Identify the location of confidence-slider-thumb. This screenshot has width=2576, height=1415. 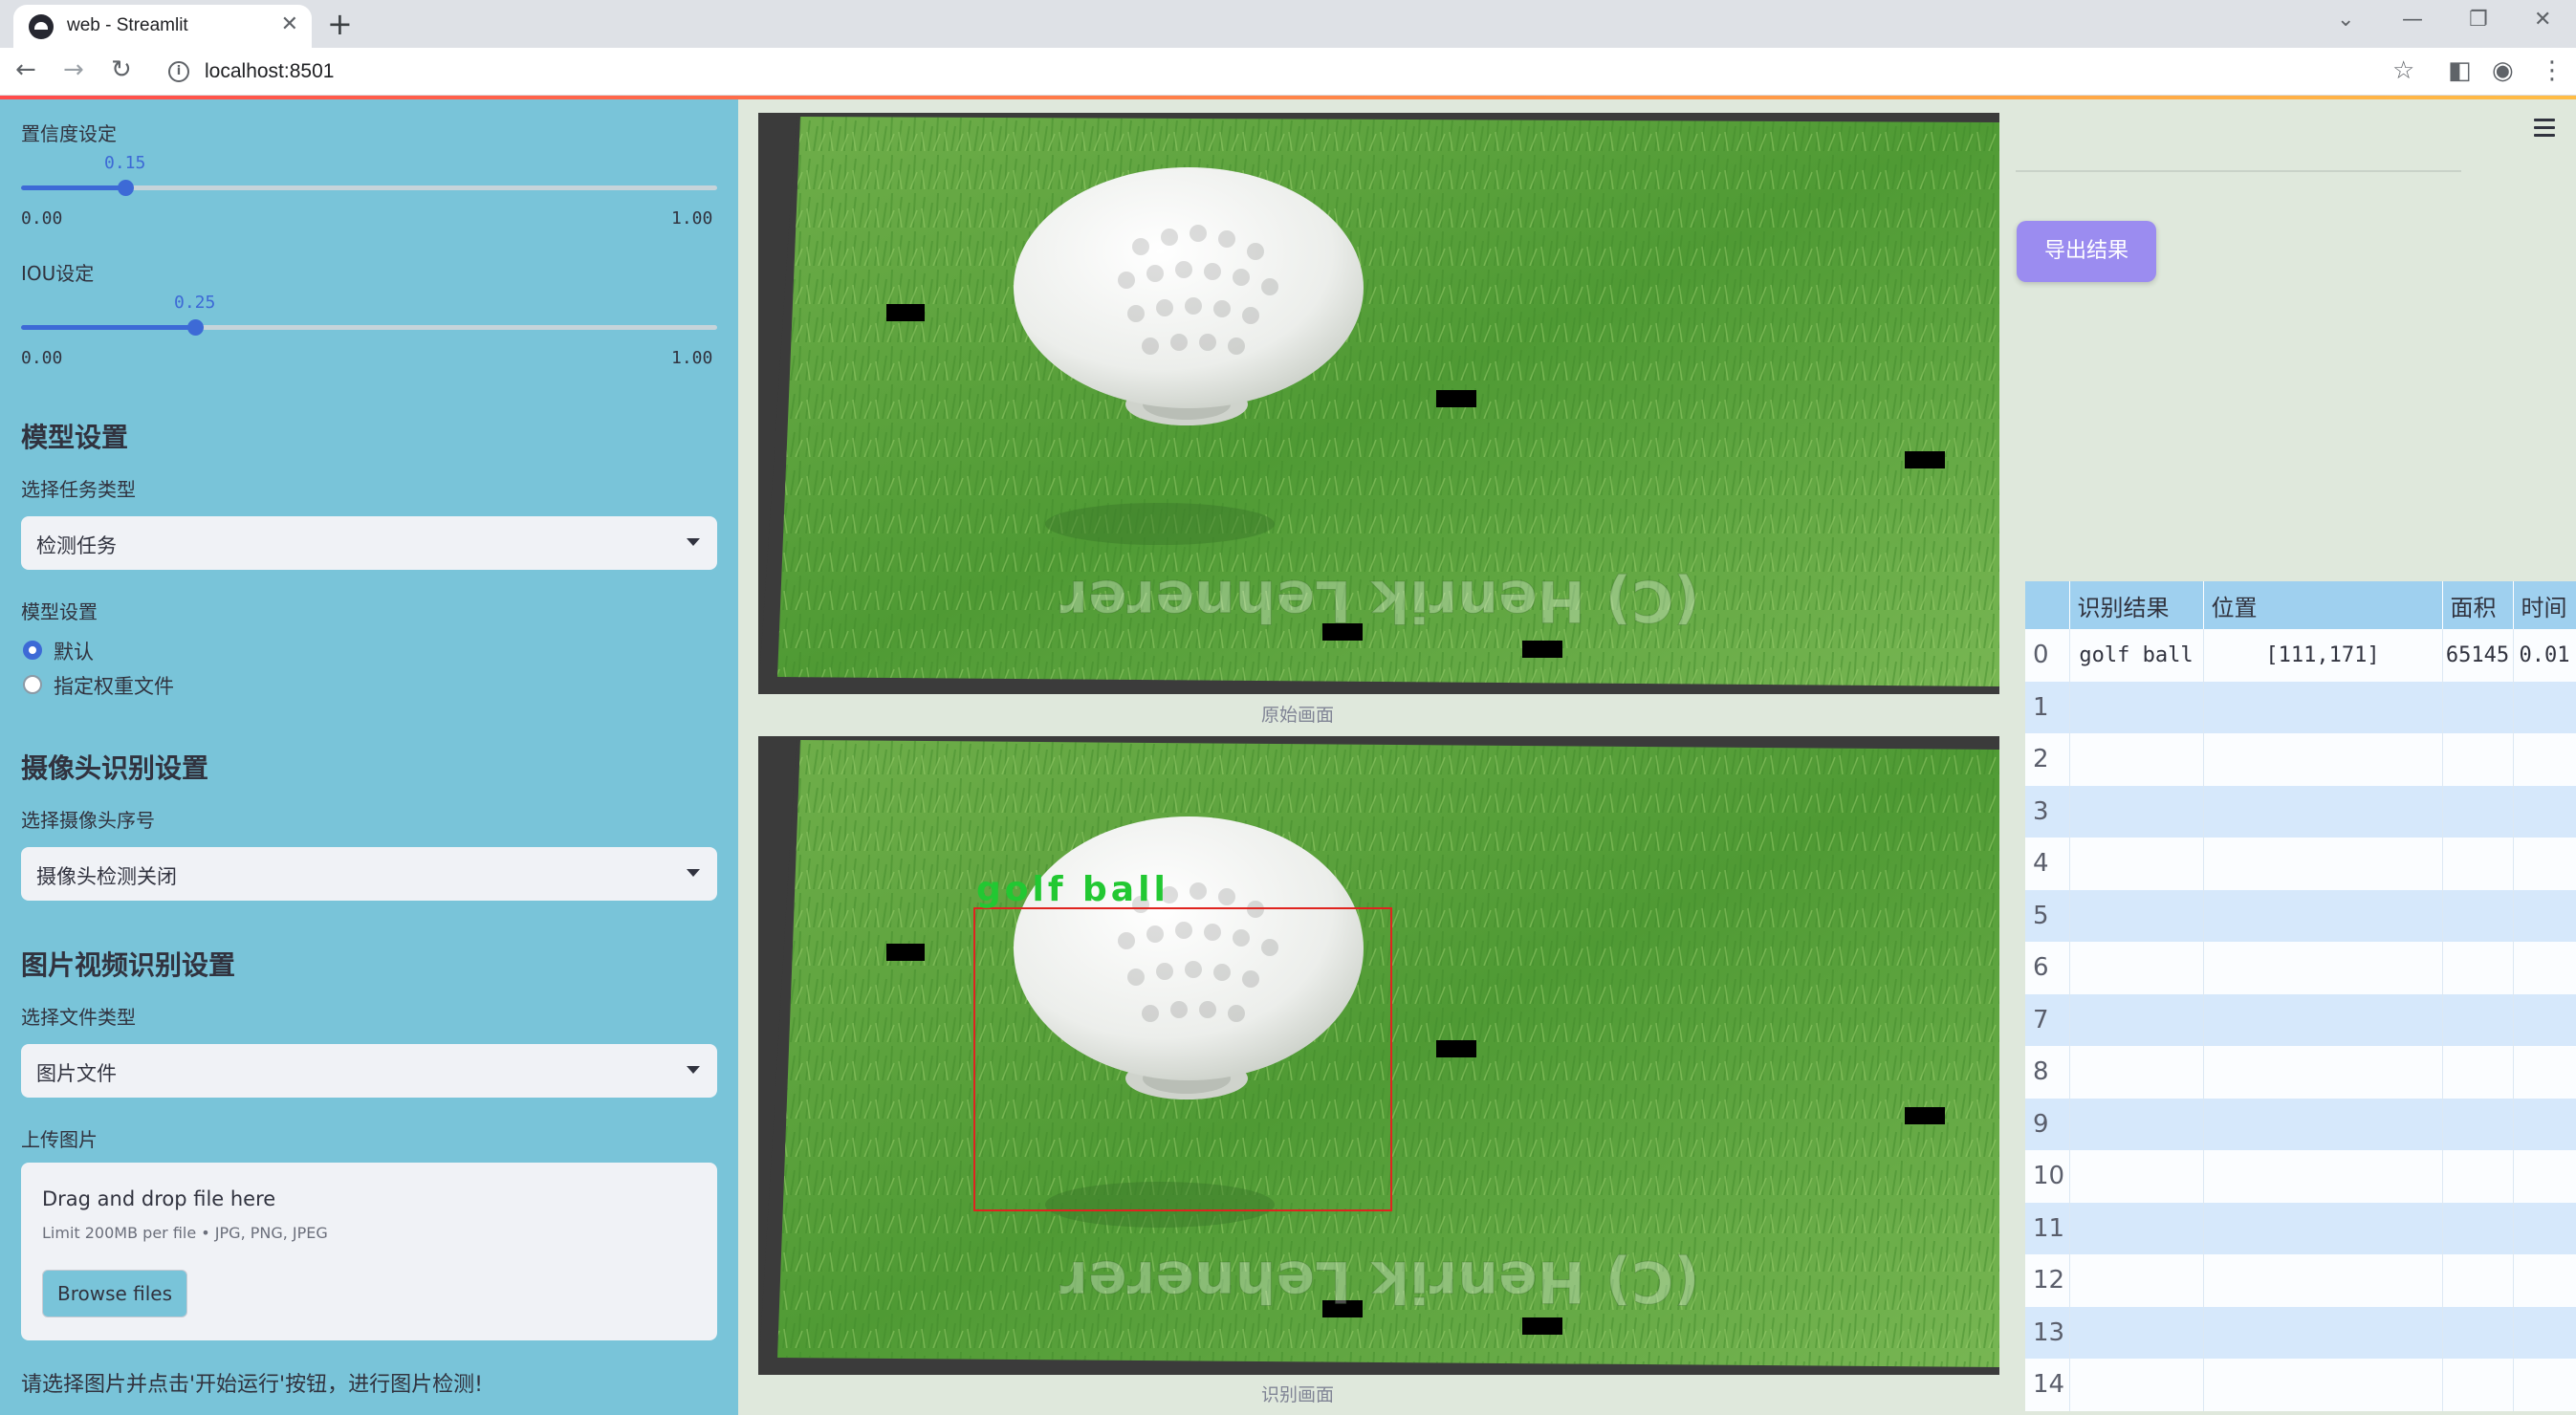
(126, 188).